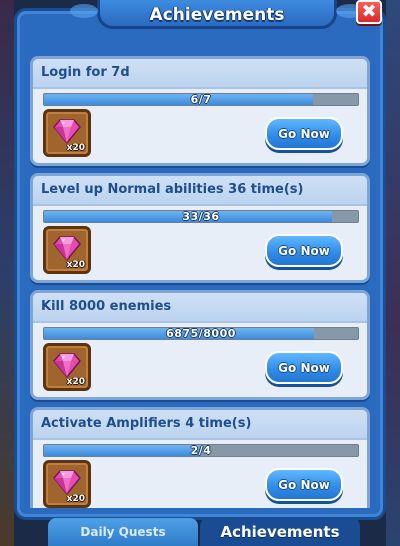 The image size is (400, 546). I want to click on tab-achievements-label: Achievements, so click(280, 532).